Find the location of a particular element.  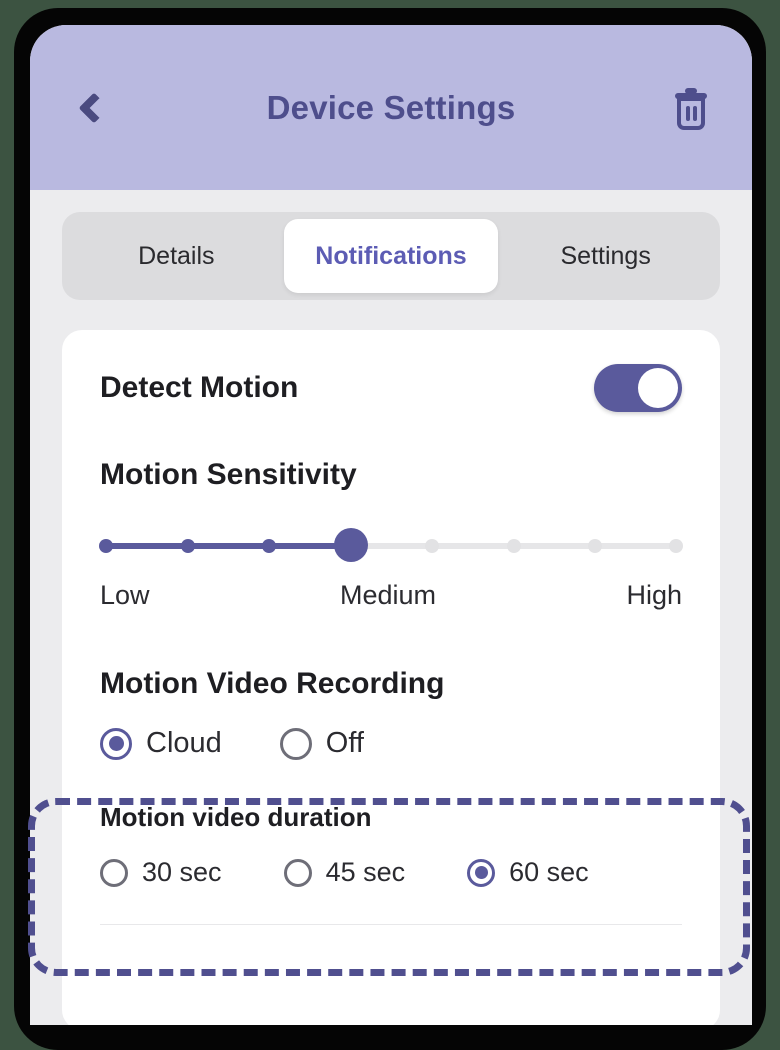

motion-video-duration-options: 30 sec 45 sec 60 sec is located at coordinates (391, 872).